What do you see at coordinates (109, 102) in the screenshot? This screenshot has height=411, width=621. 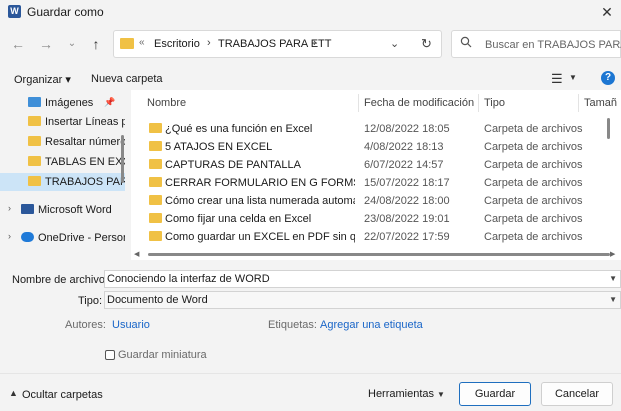 I see `pin-icon: 📌` at bounding box center [109, 102].